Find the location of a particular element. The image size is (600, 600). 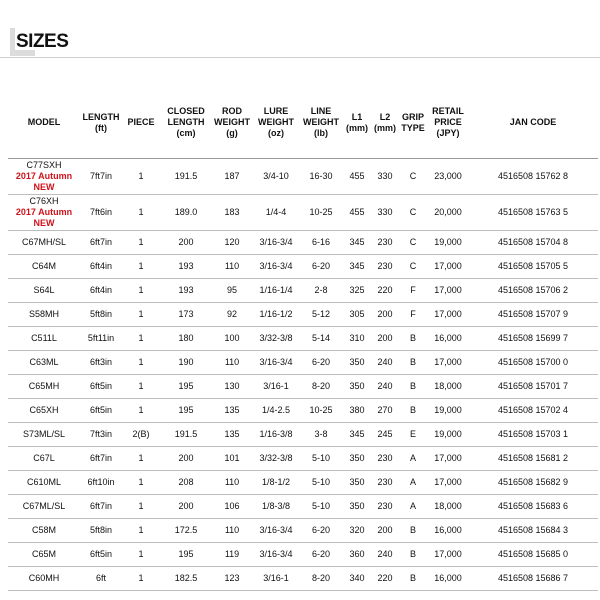

model-name: C67ML/SL is located at coordinates (44, 506).